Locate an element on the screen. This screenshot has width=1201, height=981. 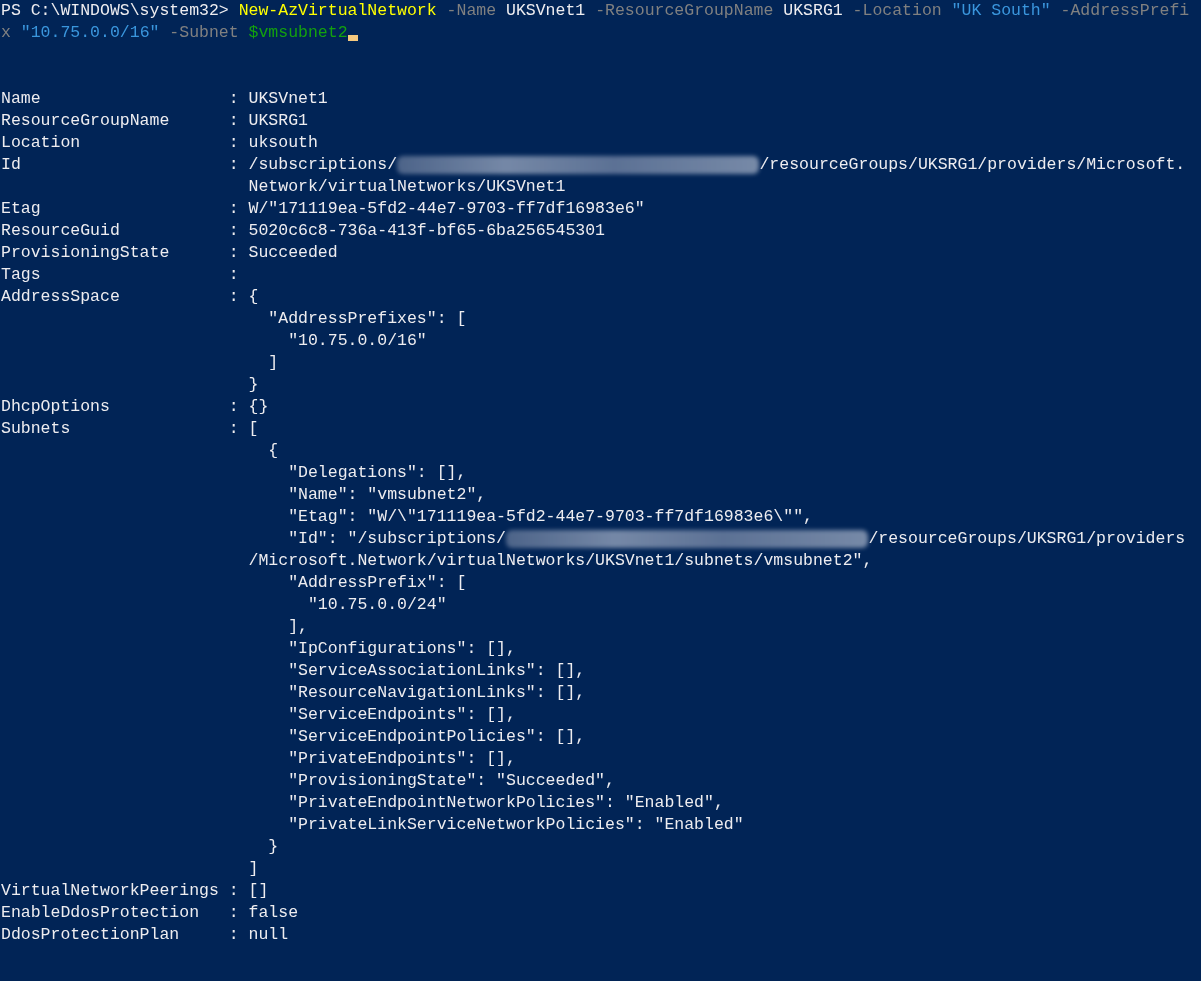
output-text: "Name": "vmsubnet2", is located at coordinates (387, 495).